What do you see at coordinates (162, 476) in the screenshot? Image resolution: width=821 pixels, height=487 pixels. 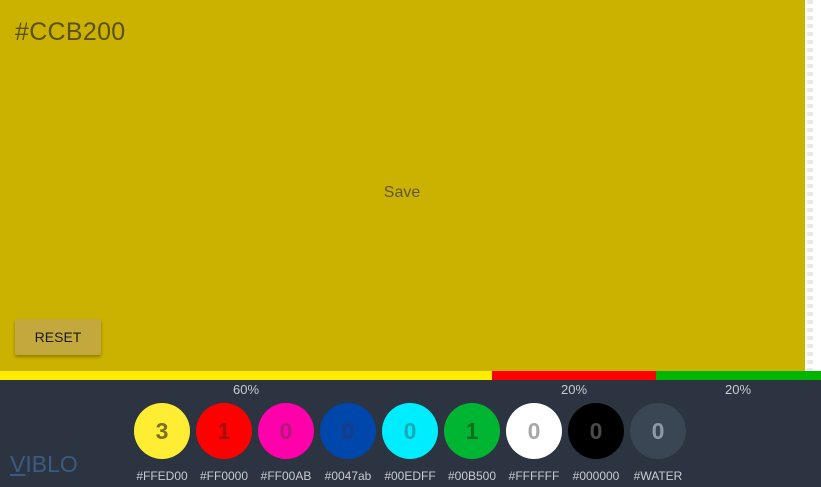 I see `swatch-label-yellow: #FFED00` at bounding box center [162, 476].